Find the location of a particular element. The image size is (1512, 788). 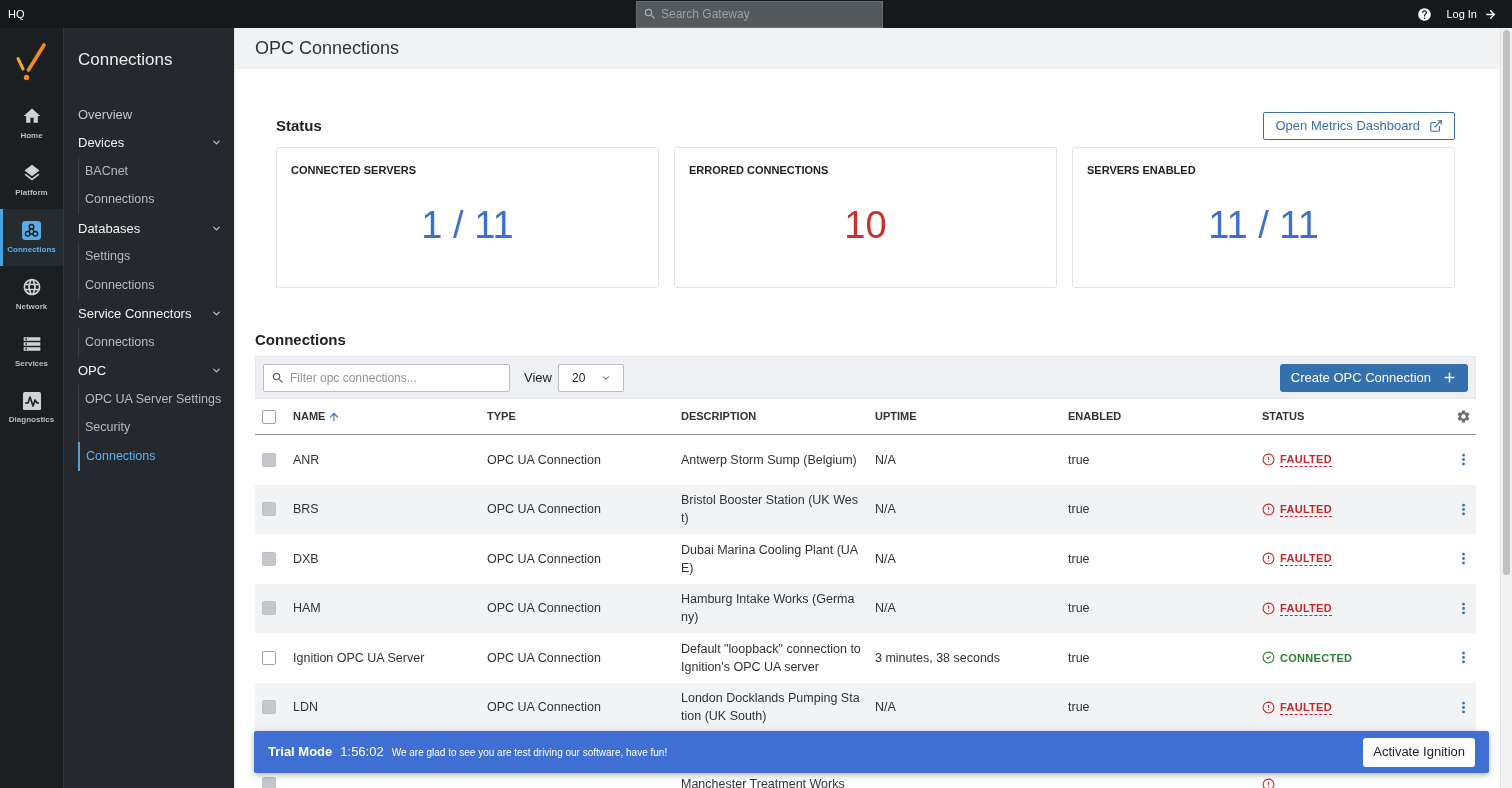

sidebar-group: OPC is located at coordinates (150, 370).